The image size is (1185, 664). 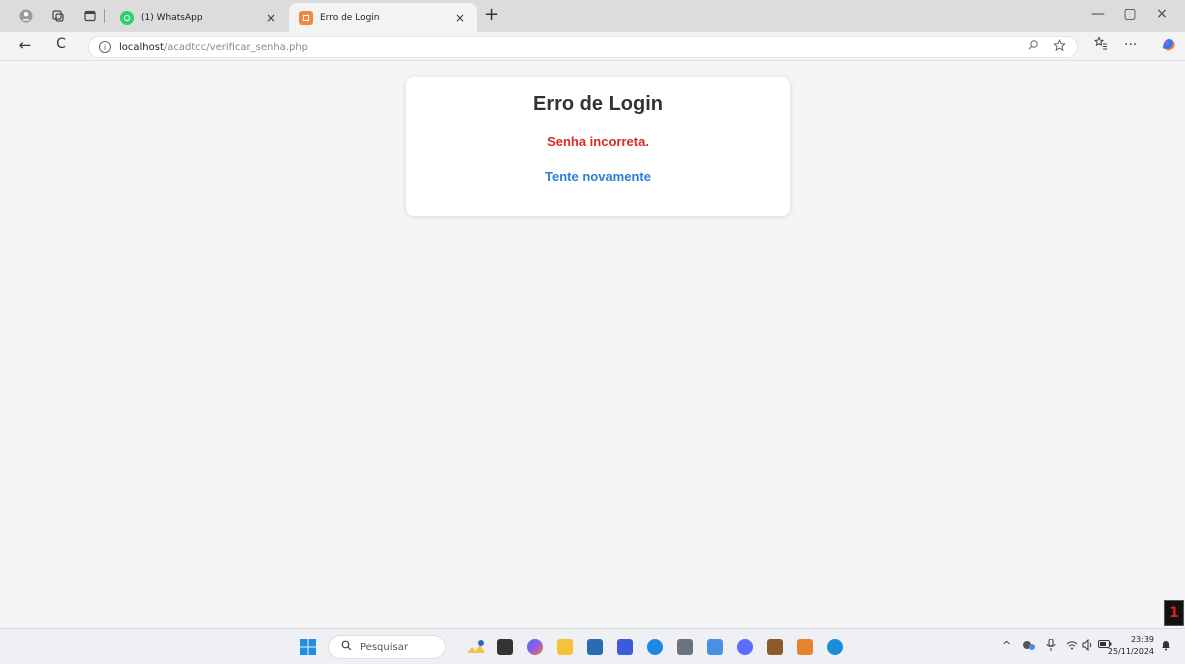 What do you see at coordinates (1168, 46) in the screenshot?
I see `copilot-icon` at bounding box center [1168, 46].